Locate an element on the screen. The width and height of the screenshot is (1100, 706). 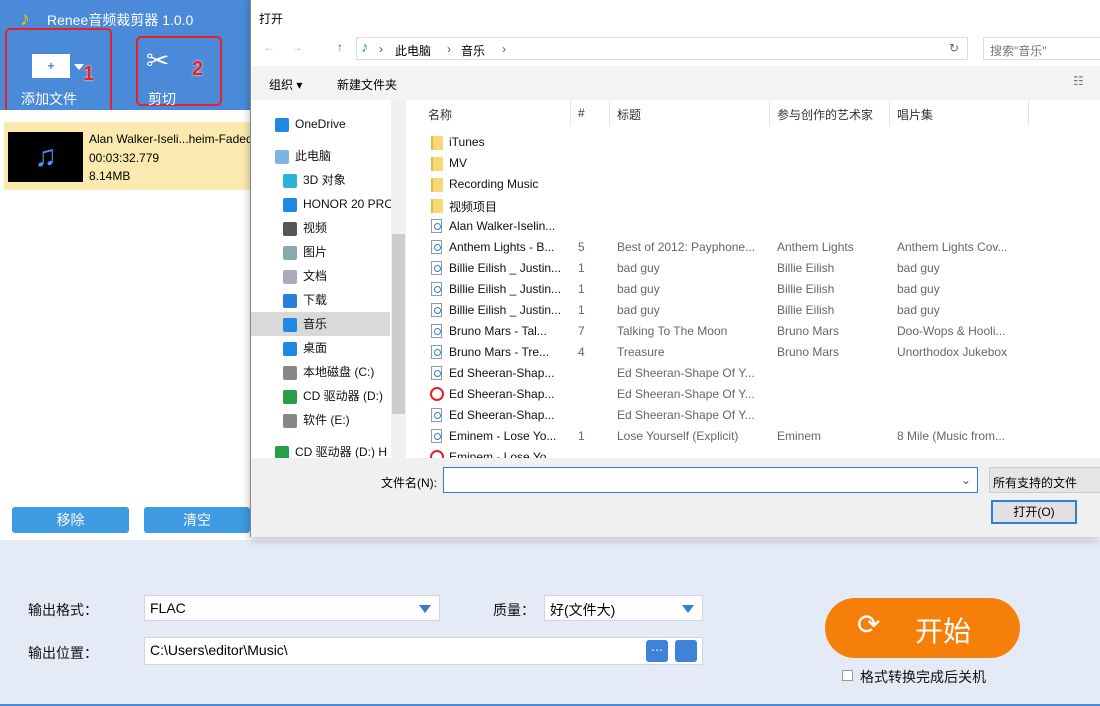
nav-item: 桌面 is located at coordinates (337, 348).